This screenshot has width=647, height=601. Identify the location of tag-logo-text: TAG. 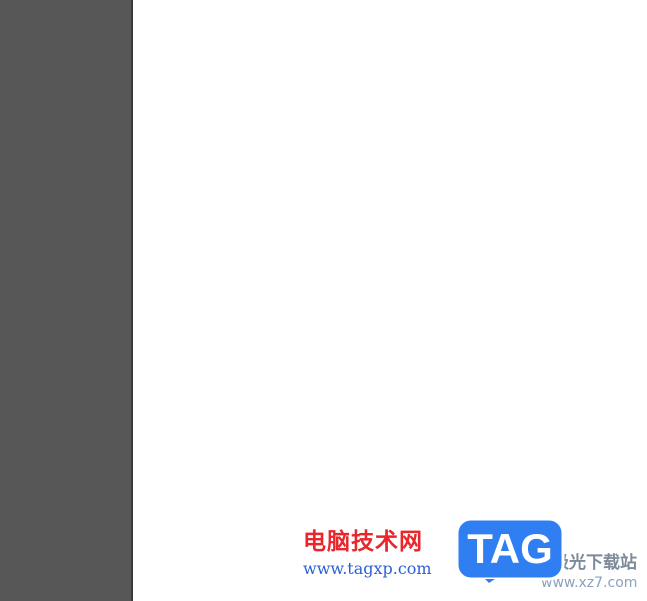
(510, 548).